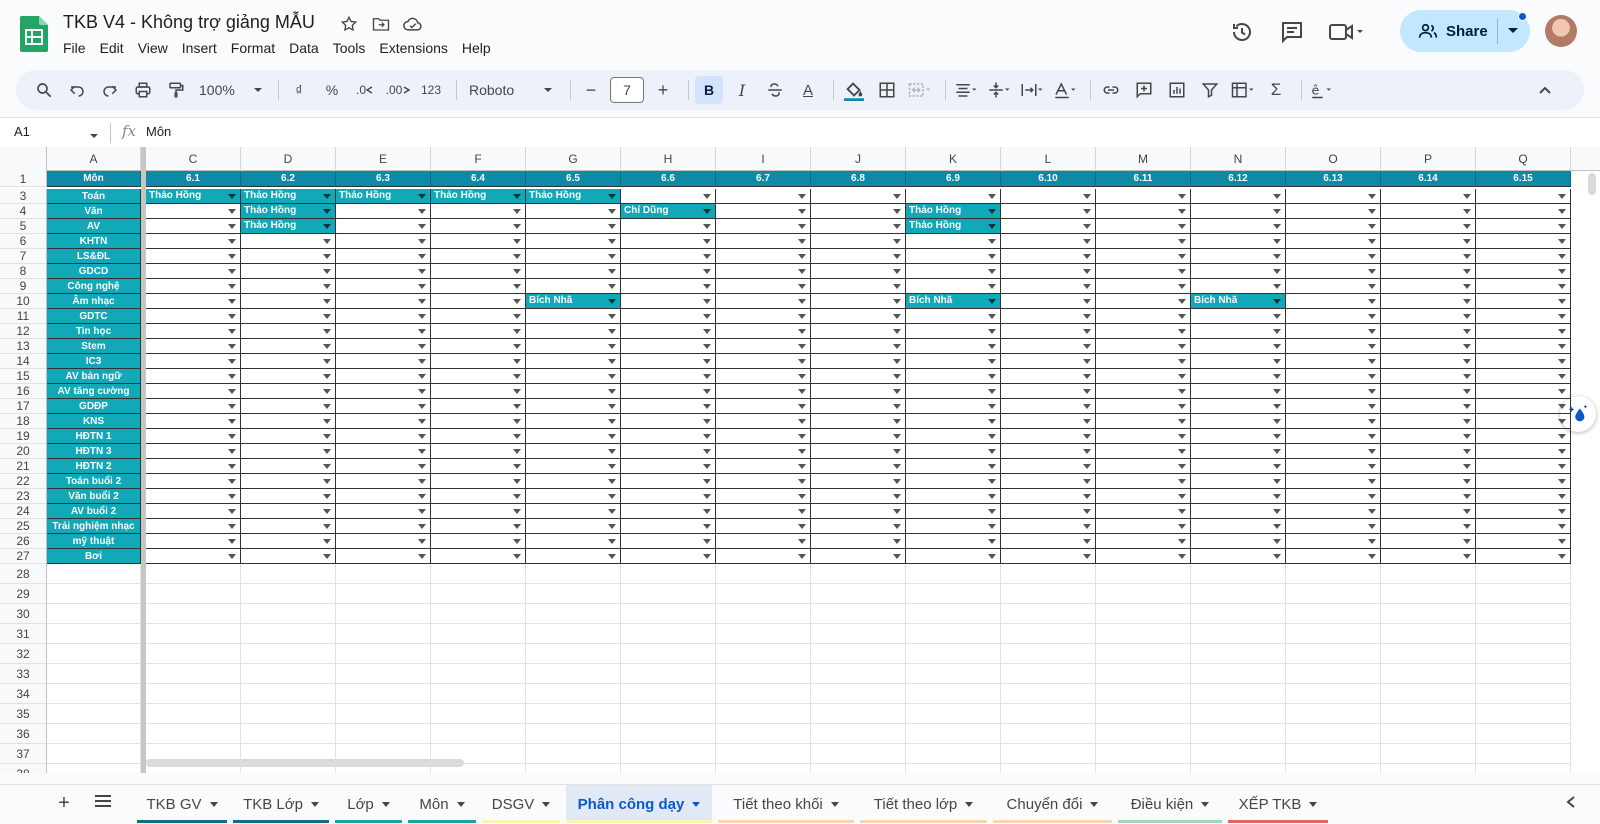 The height and width of the screenshot is (824, 1600). What do you see at coordinates (94, 211) in the screenshot?
I see `subject-cell: Văn` at bounding box center [94, 211].